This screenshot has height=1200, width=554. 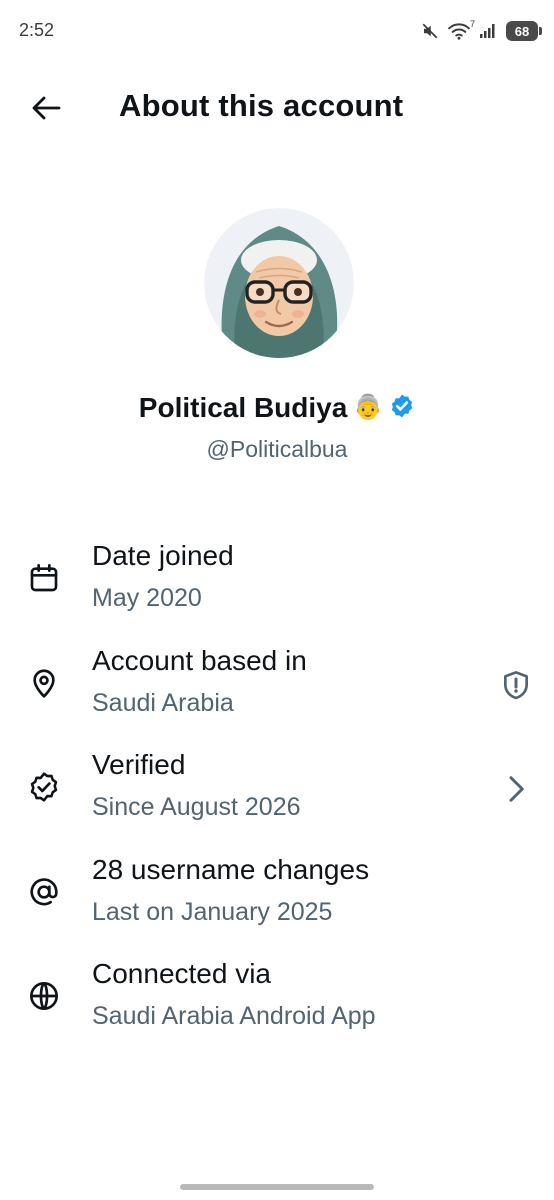 What do you see at coordinates (516, 685) in the screenshot?
I see `shield-alert-icon` at bounding box center [516, 685].